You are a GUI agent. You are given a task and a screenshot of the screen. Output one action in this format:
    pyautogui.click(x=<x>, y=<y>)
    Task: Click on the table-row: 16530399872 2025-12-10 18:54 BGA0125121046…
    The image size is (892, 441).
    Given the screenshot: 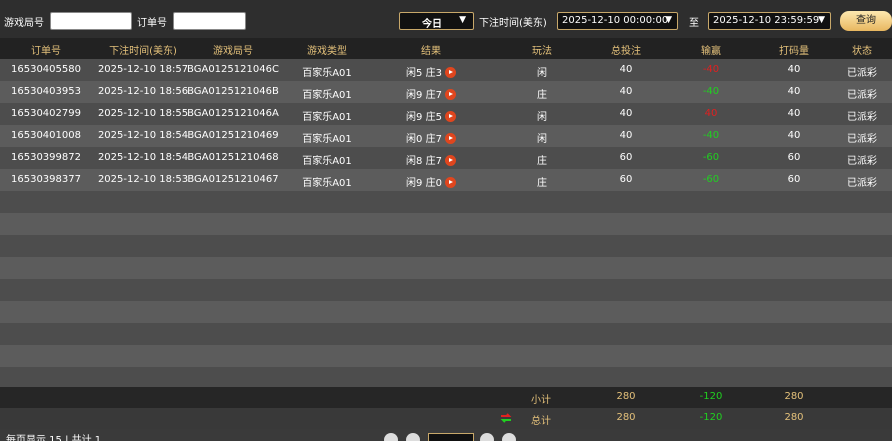 What is the action you would take?
    pyautogui.click(x=446, y=158)
    